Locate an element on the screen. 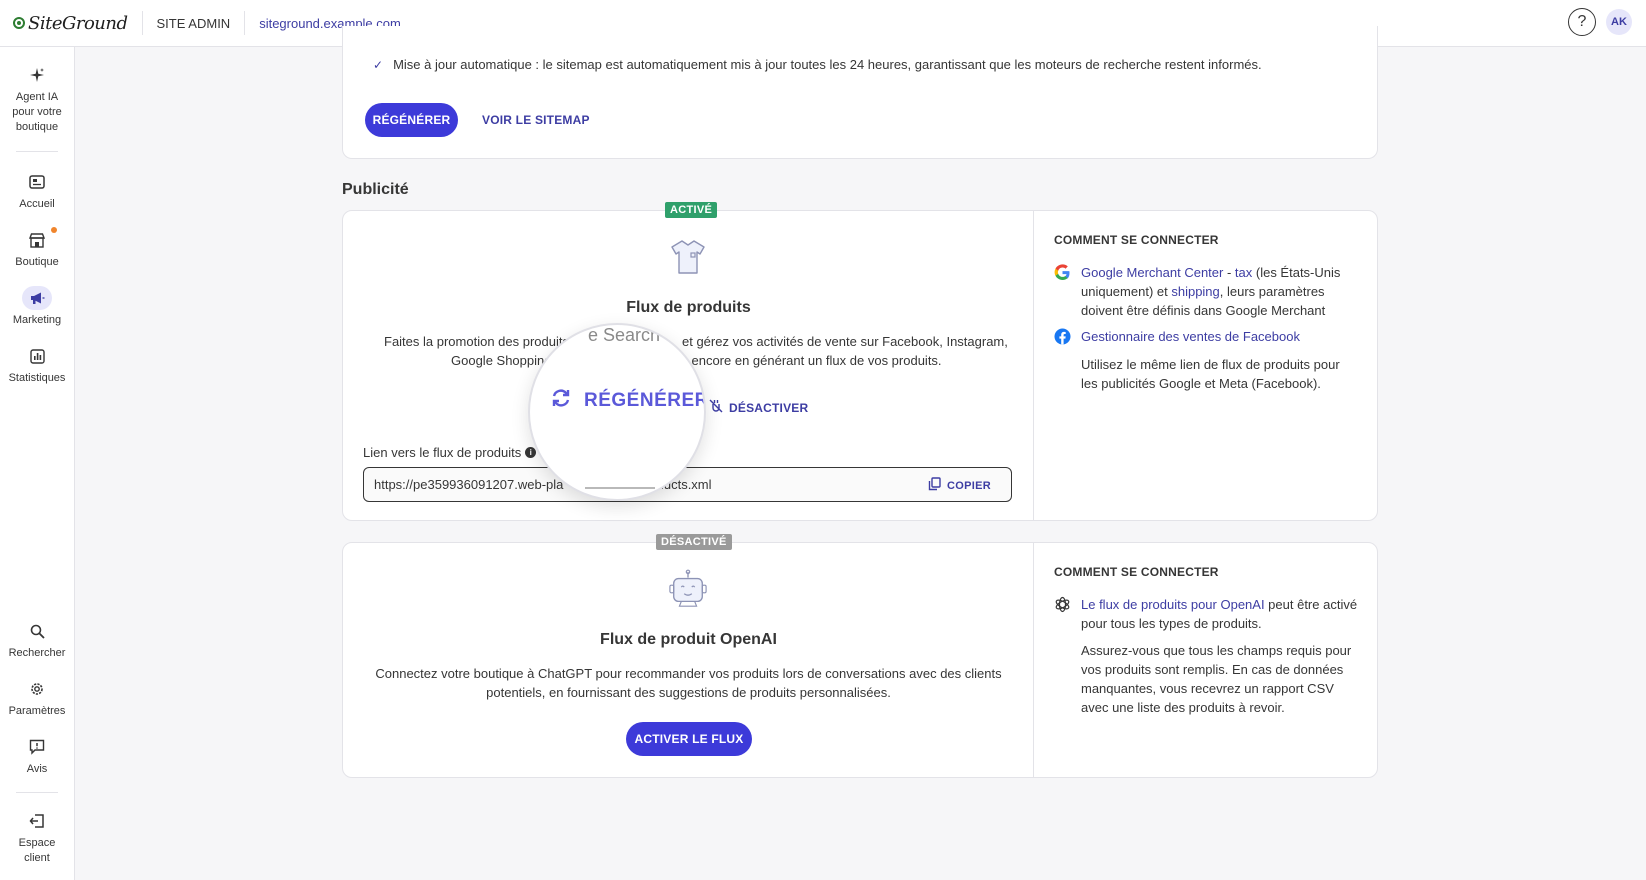 The height and width of the screenshot is (880, 1646). sidebar-item-accueil: Accueil is located at coordinates (37, 191).